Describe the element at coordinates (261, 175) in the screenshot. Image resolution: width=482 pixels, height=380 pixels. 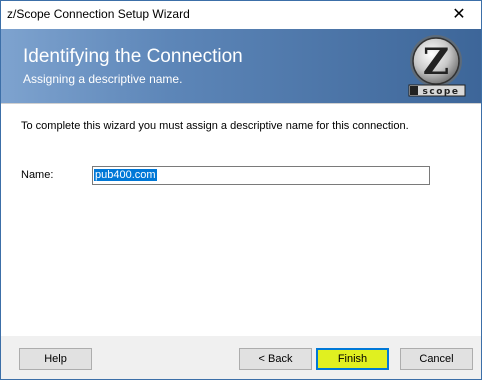
I see `name-input: pub400.com` at that location.